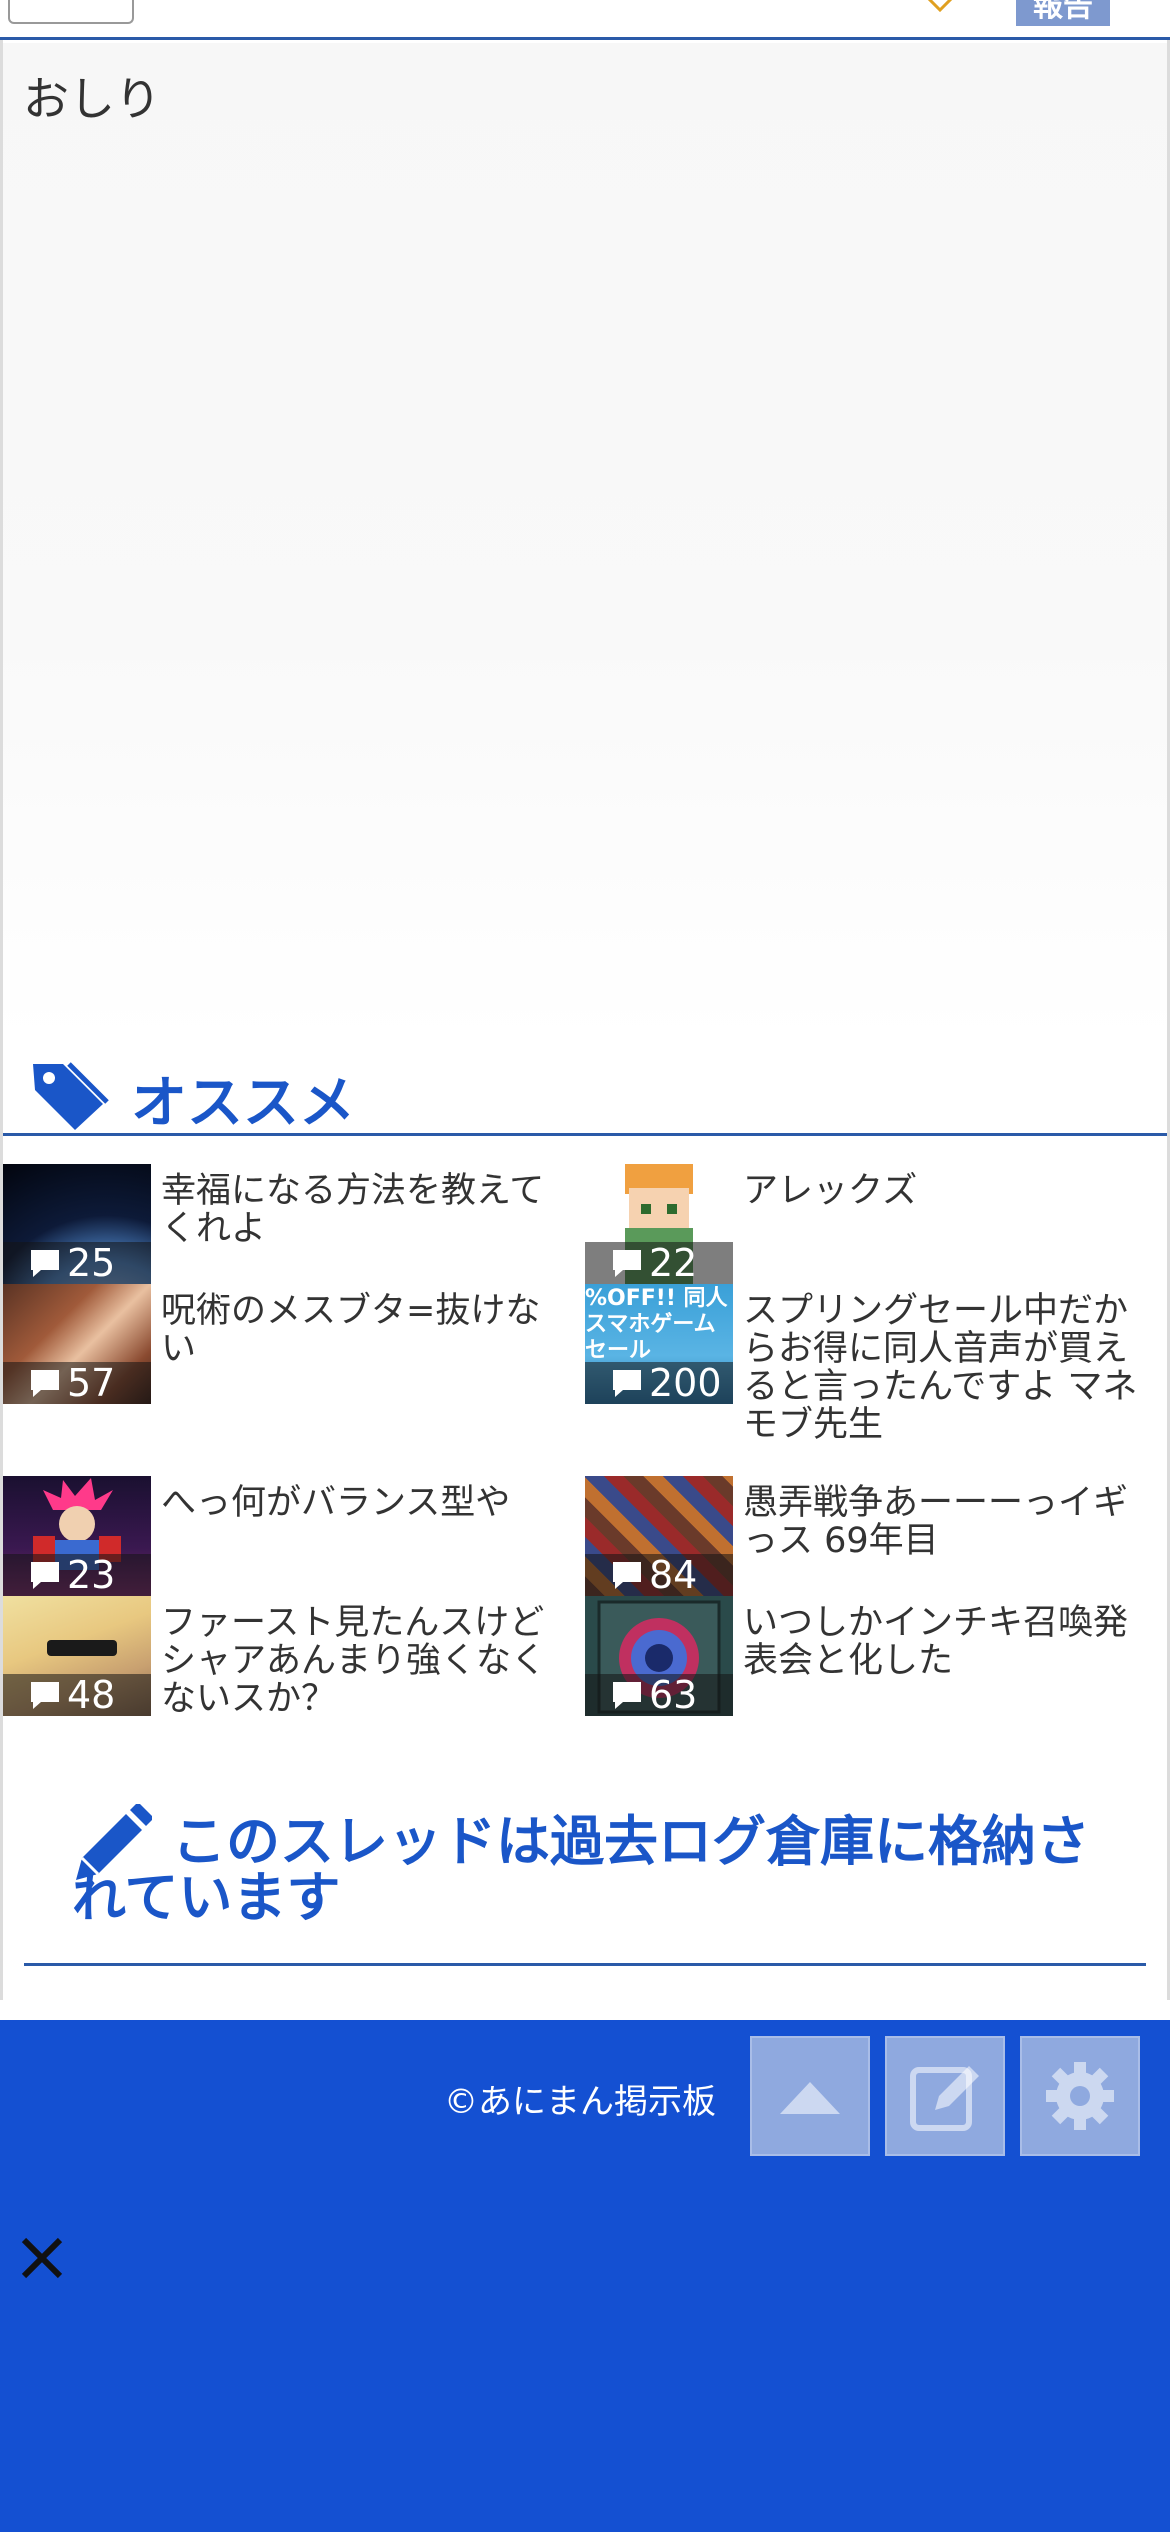 Image resolution: width=1170 pixels, height=2532 pixels. I want to click on recommend-item-title: へっ何がバランス型や, so click(366, 1503).